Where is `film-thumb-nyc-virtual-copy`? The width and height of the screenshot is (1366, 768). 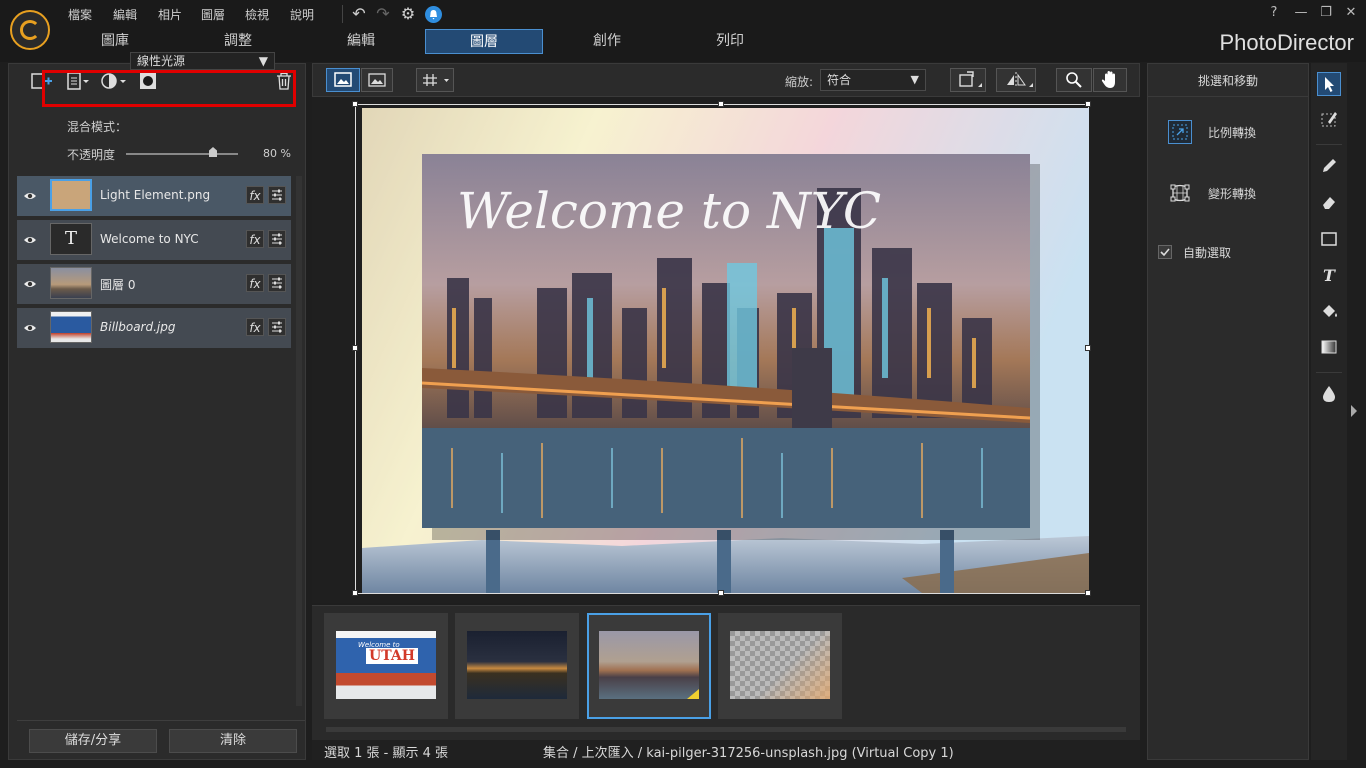 film-thumb-nyc-virtual-copy is located at coordinates (649, 666).